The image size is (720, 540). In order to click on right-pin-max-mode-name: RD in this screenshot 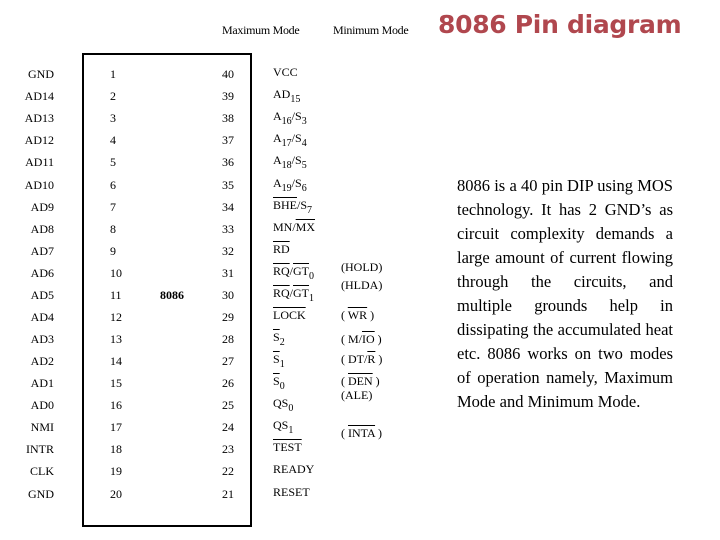, I will do `click(281, 249)`.